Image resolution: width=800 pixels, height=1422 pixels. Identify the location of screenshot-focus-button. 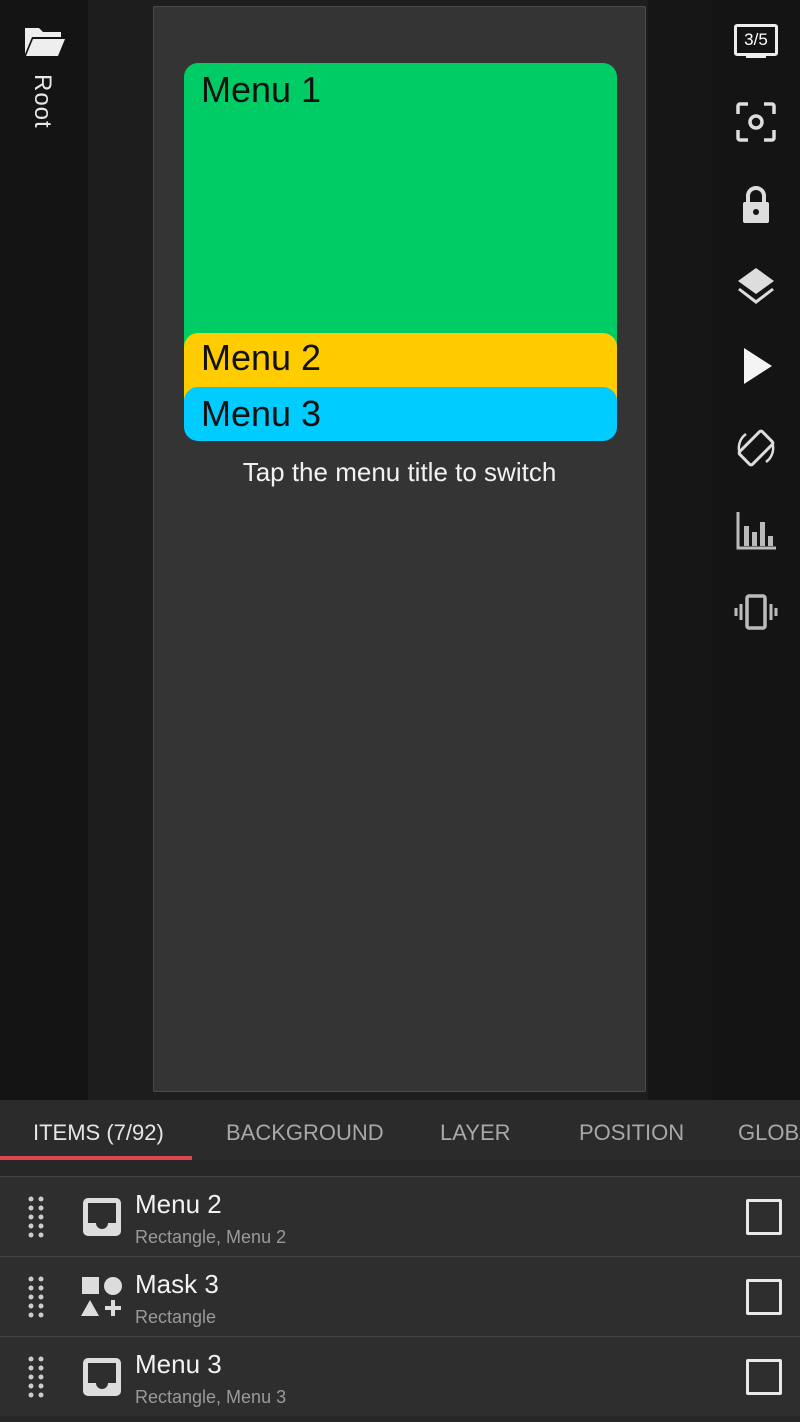
(756, 122).